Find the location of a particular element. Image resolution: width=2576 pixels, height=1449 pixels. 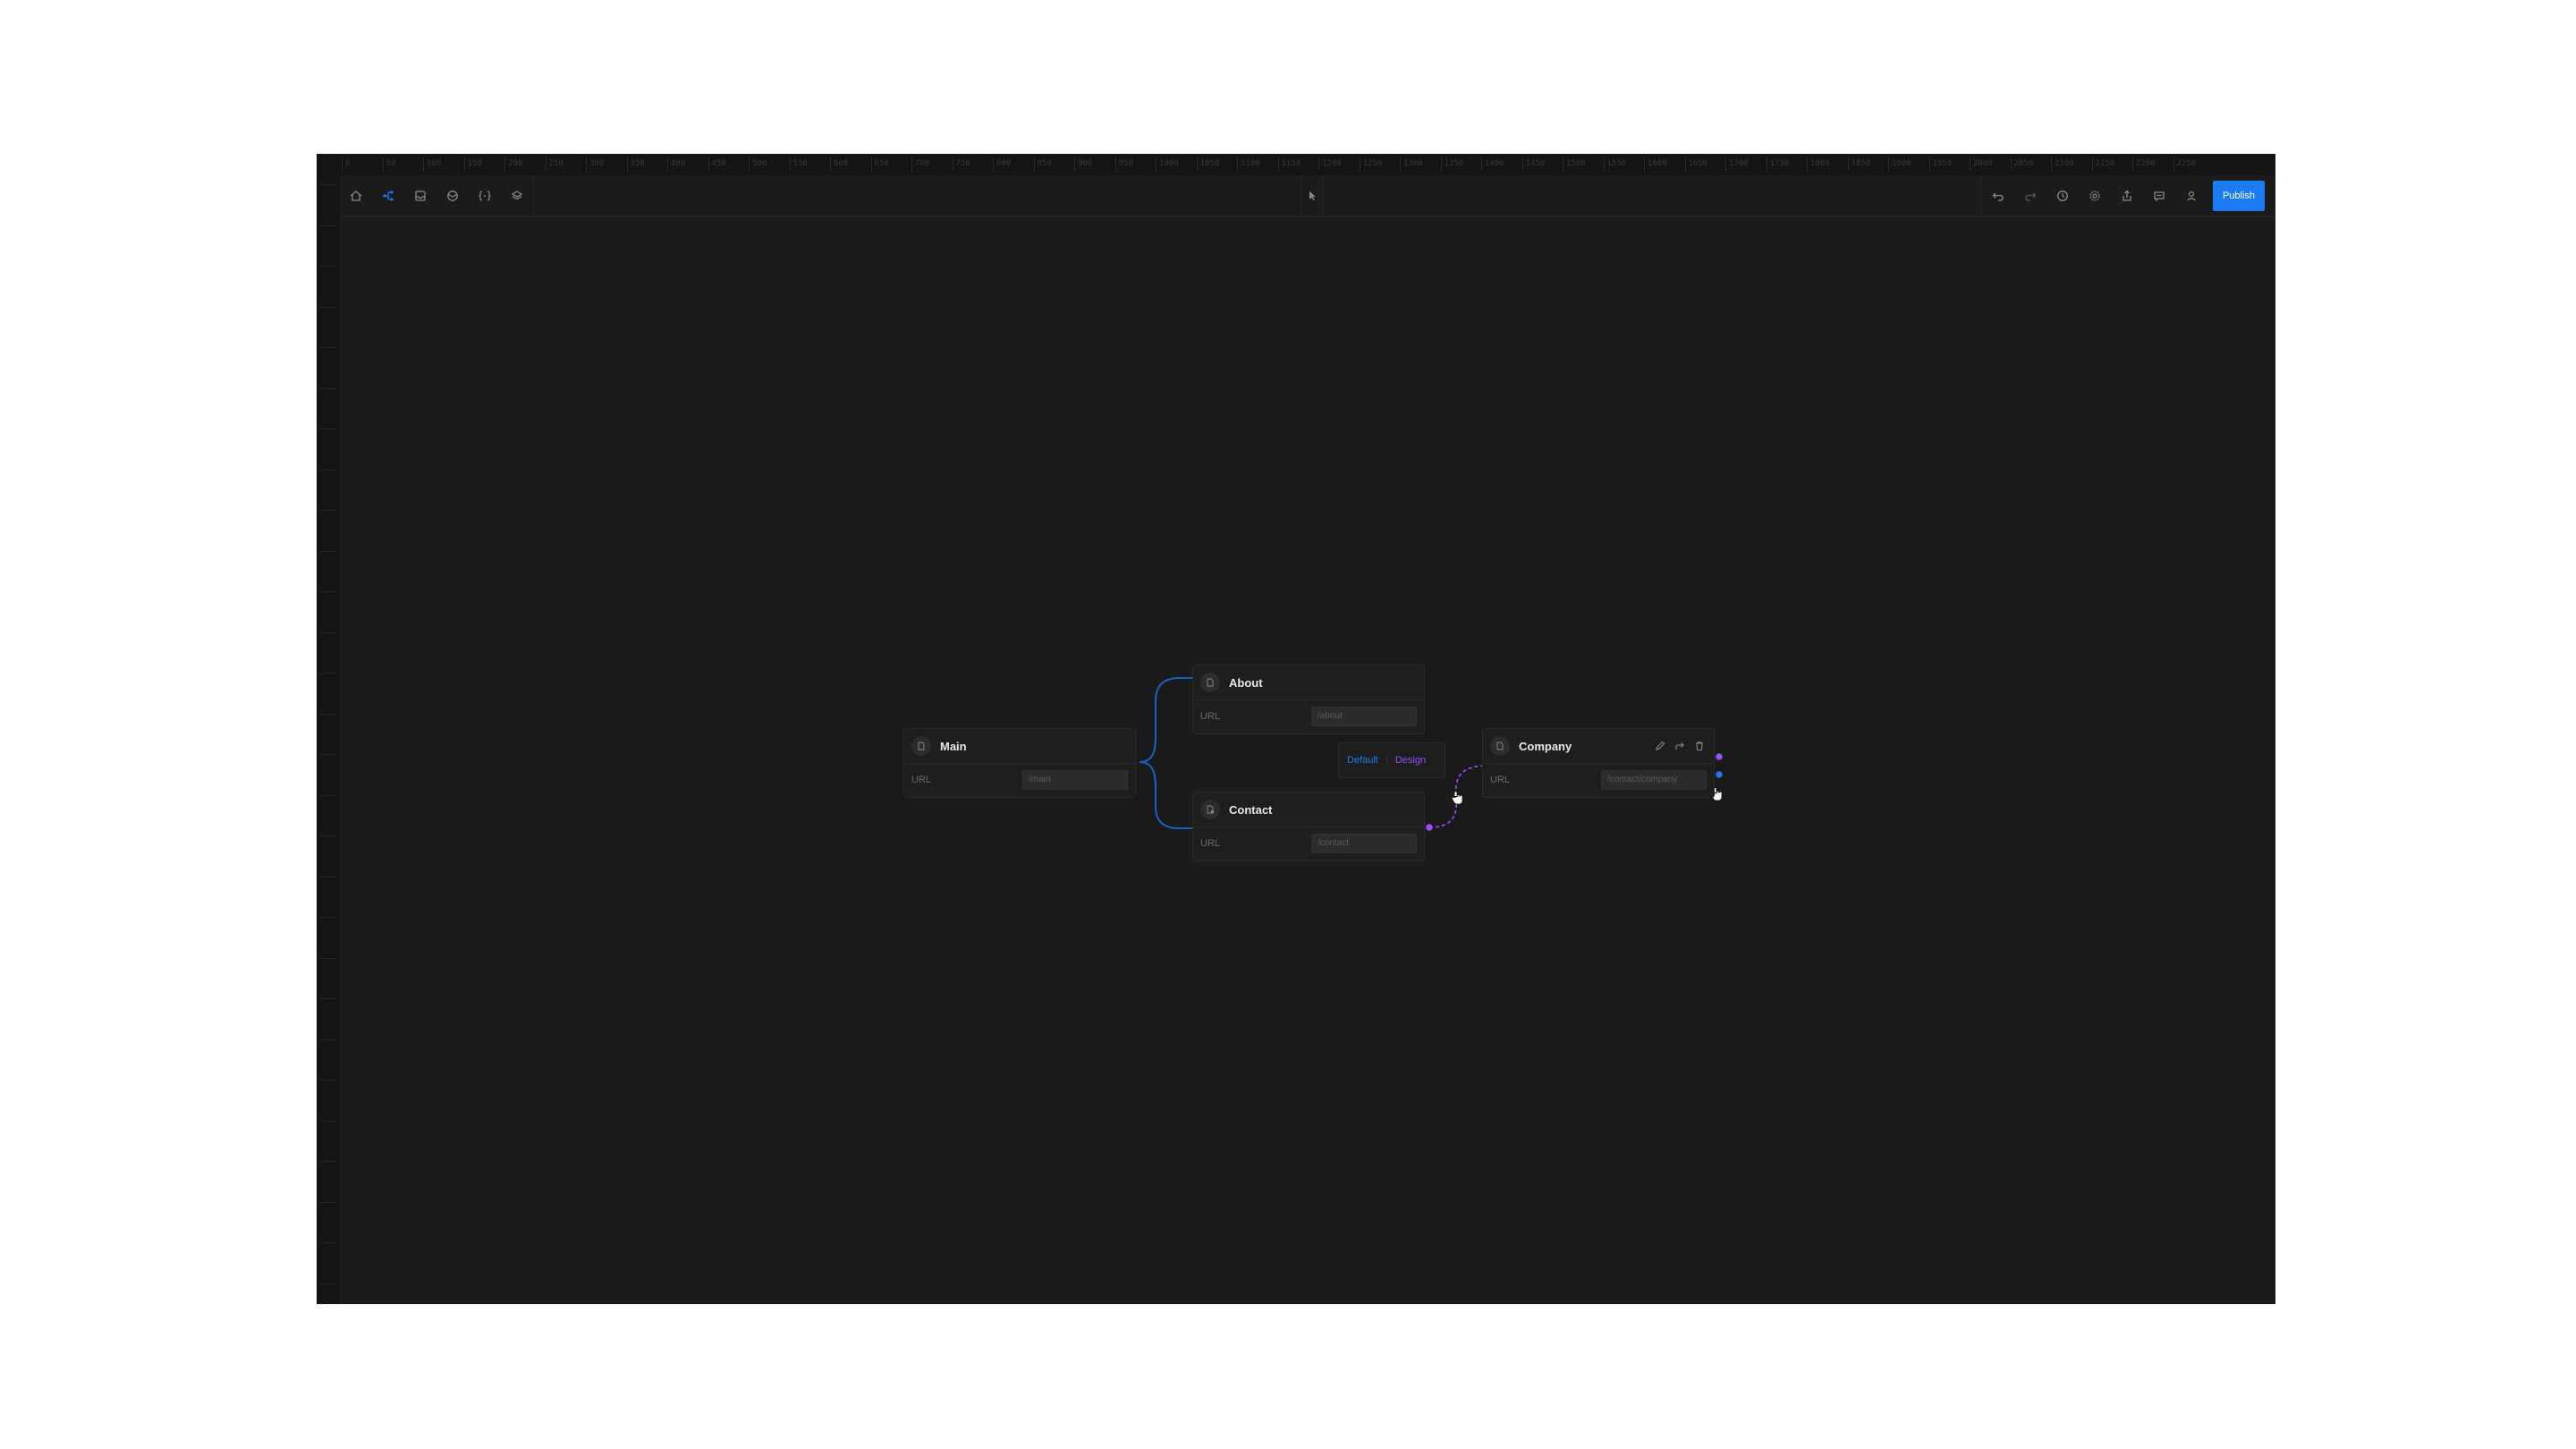

edit-icon is located at coordinates (1660, 746).